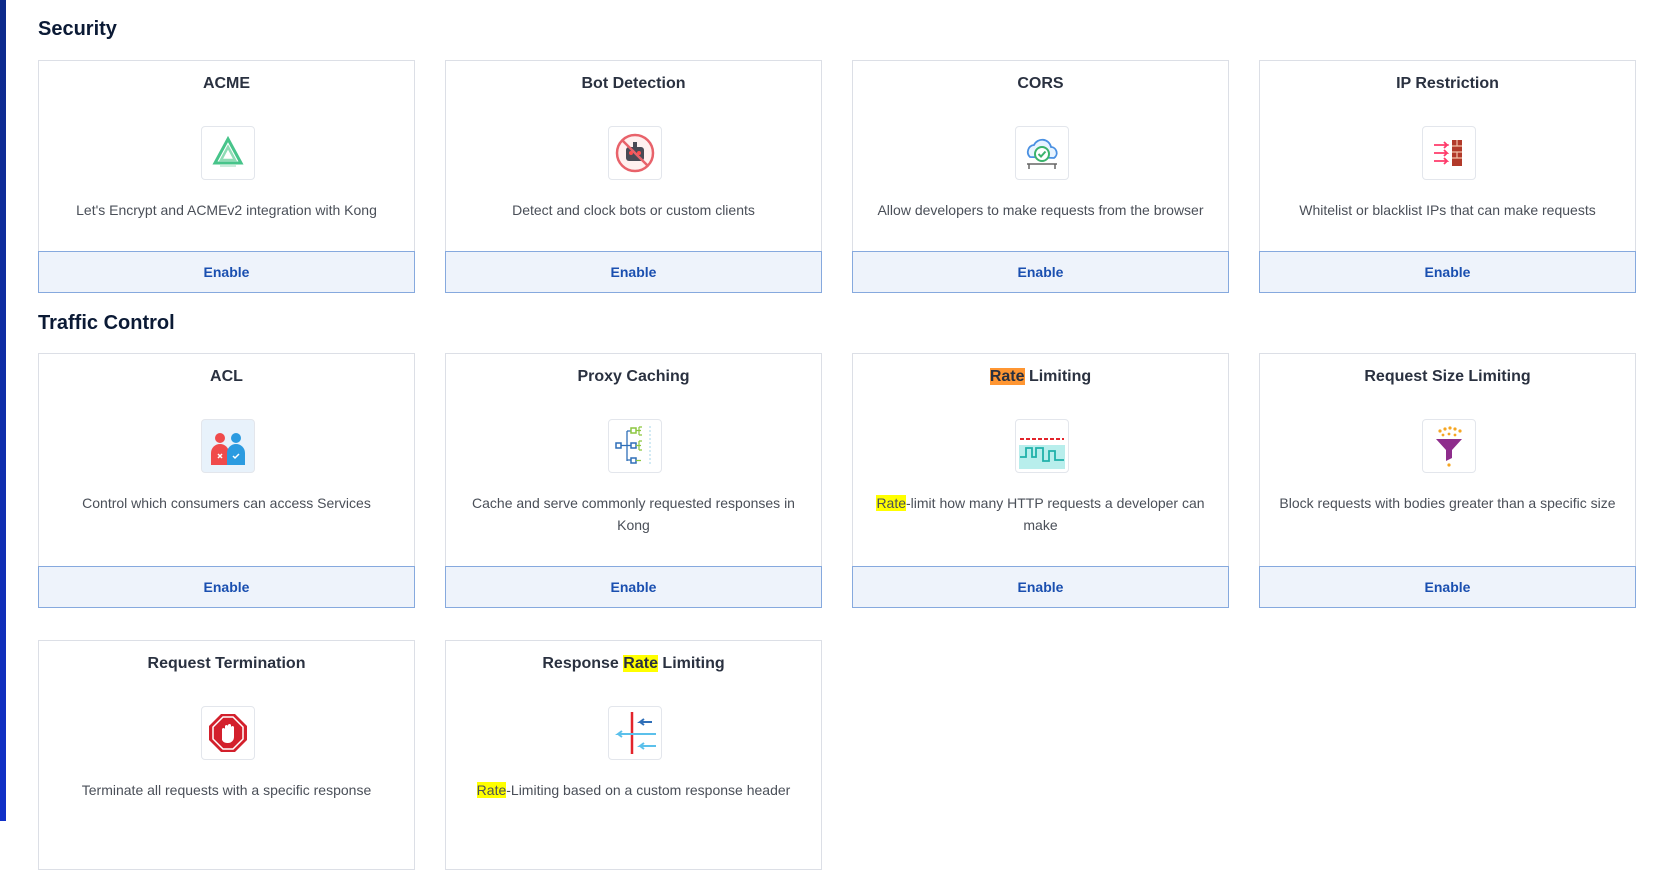 The height and width of the screenshot is (870, 1656). I want to click on response-rate-limiting-icon, so click(635, 733).